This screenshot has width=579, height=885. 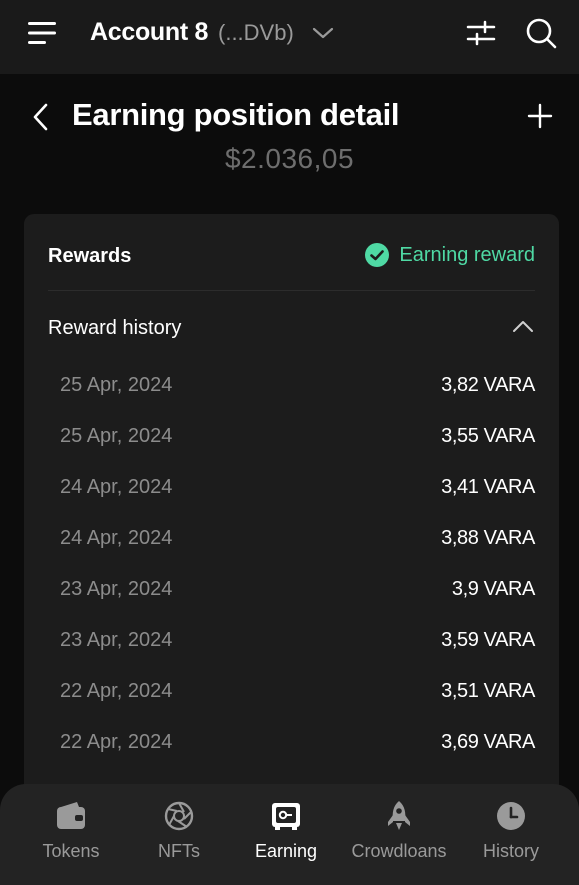 I want to click on menu-icon, so click(x=43, y=33).